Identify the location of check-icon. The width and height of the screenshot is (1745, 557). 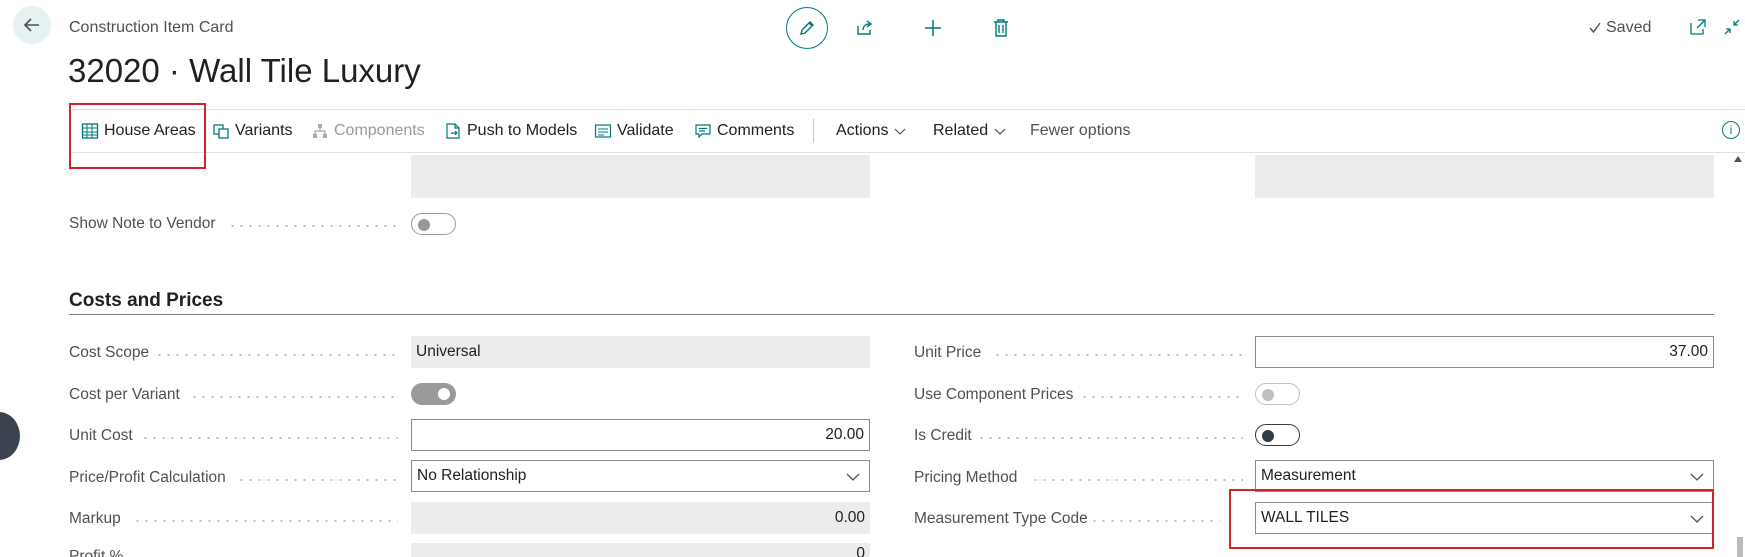
(1595, 28).